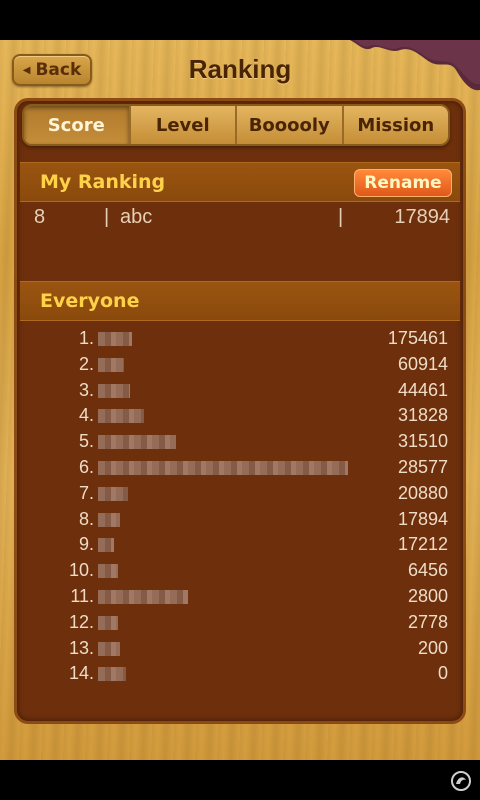 The width and height of the screenshot is (480, 800). Describe the element at coordinates (240, 365) in the screenshot. I see `list-item: 2. 60914` at that location.